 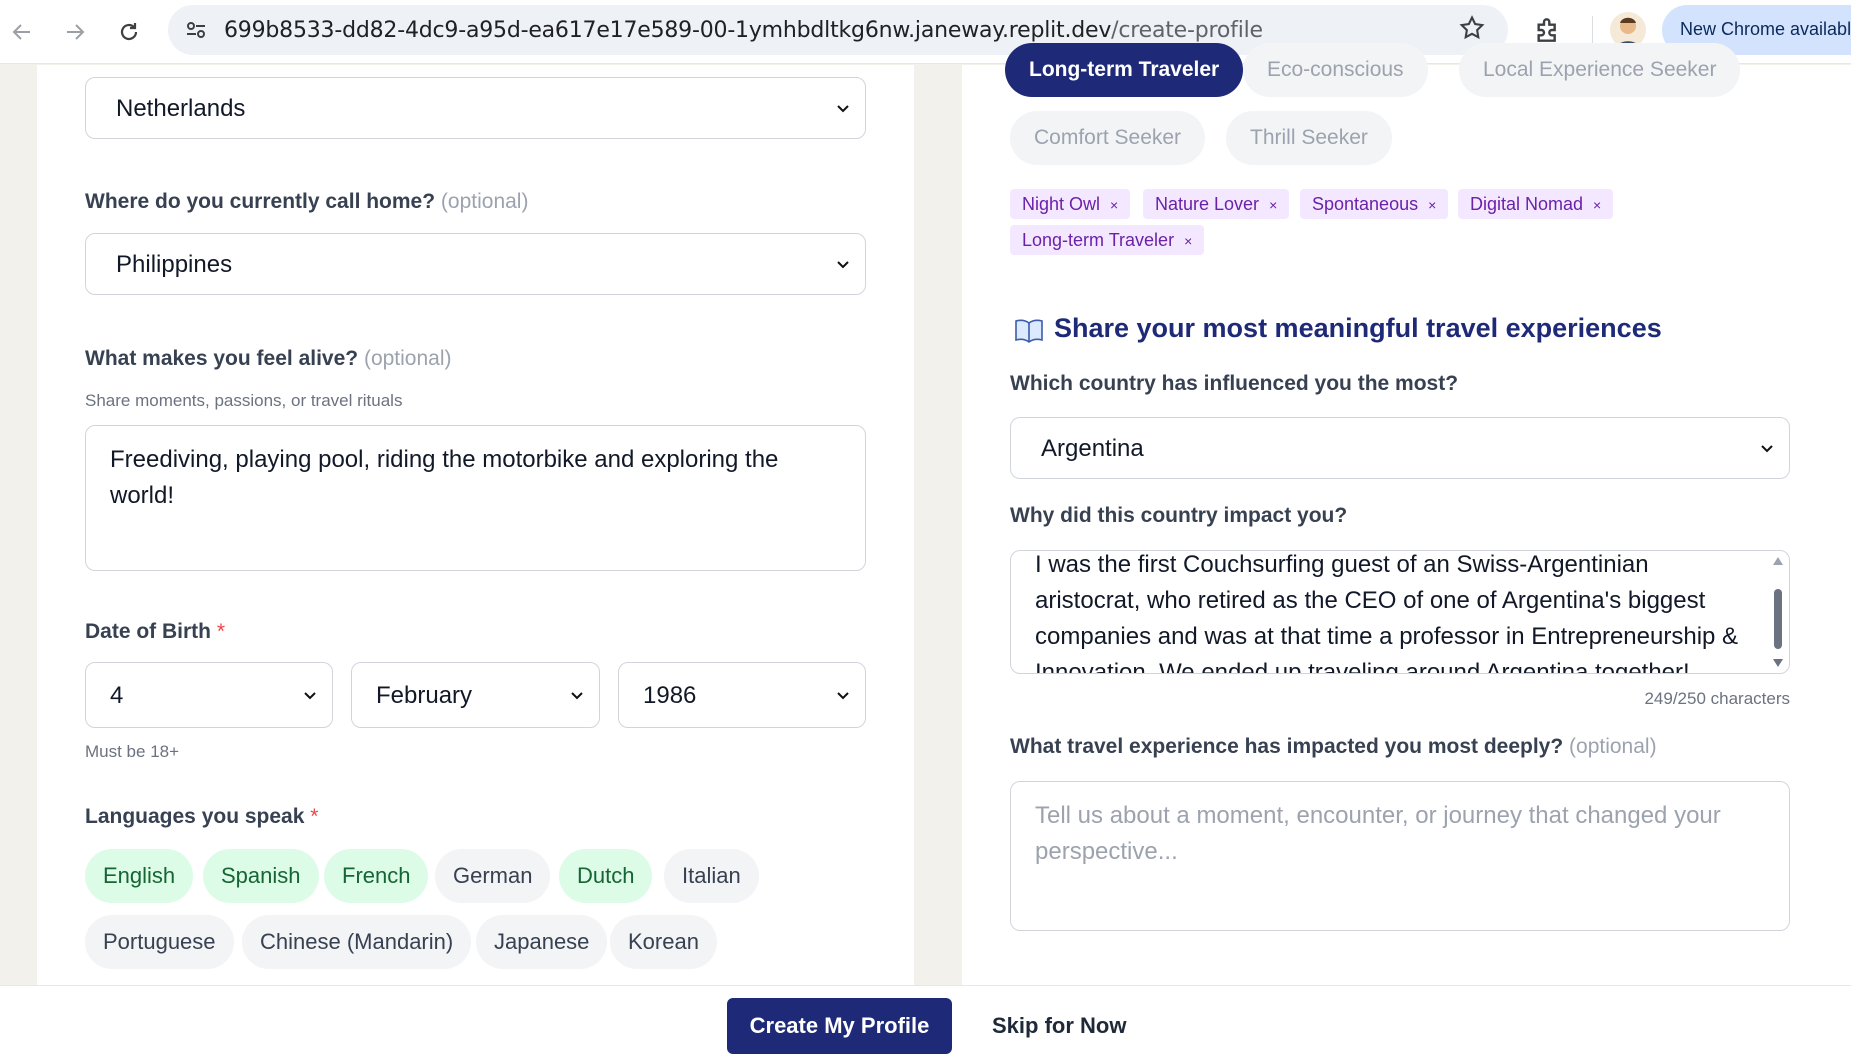 I want to click on form-action-bar: Create My Profile Skip for Now, so click(x=925, y=1021).